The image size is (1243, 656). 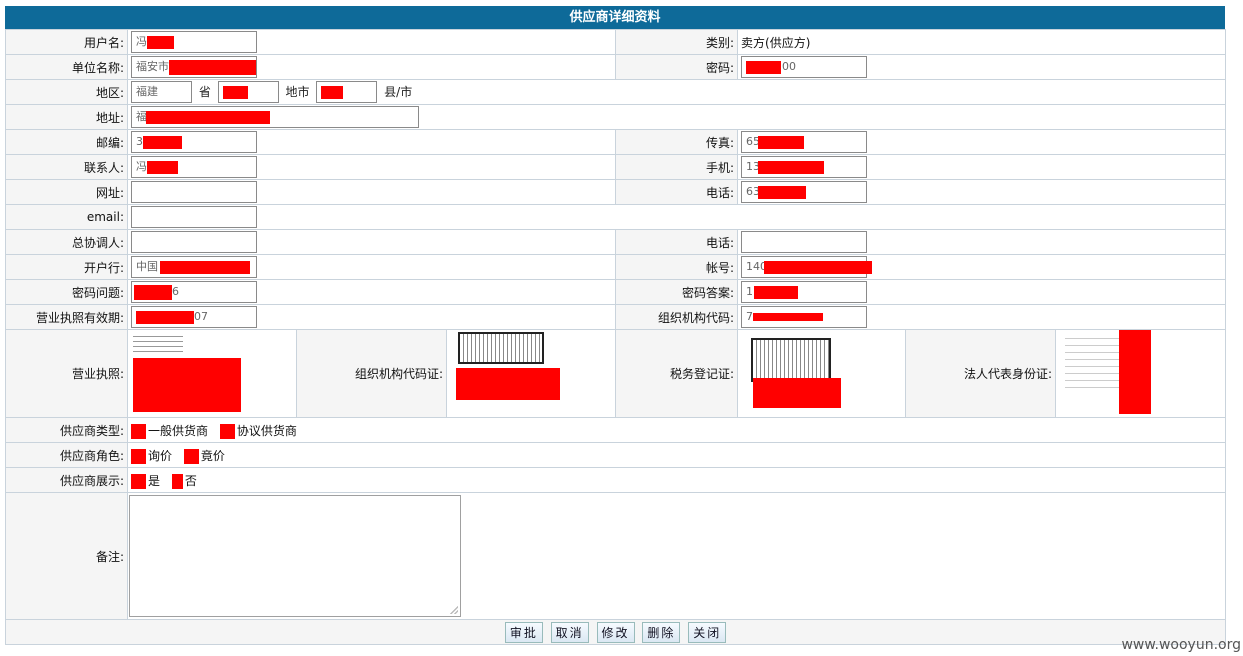 I want to click on form-row: 开户行: 中国 帐号: 140, so click(x=616, y=267).